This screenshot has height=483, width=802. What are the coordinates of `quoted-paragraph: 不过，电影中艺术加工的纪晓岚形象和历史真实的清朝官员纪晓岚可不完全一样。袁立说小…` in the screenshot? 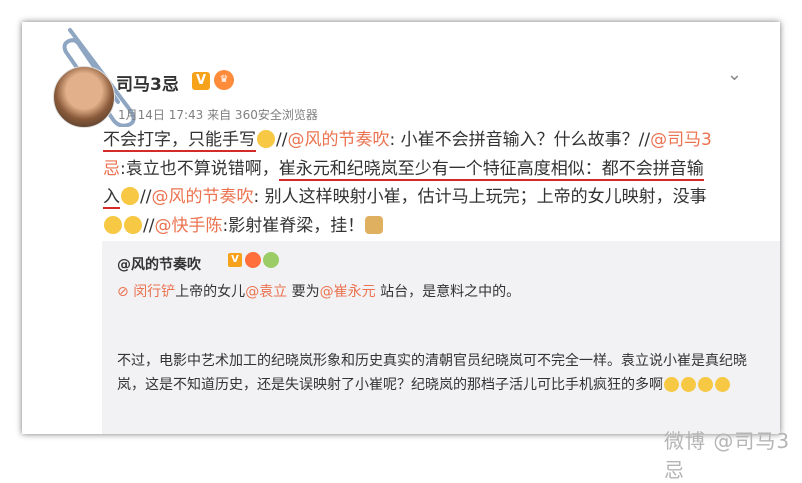 It's located at (432, 373).